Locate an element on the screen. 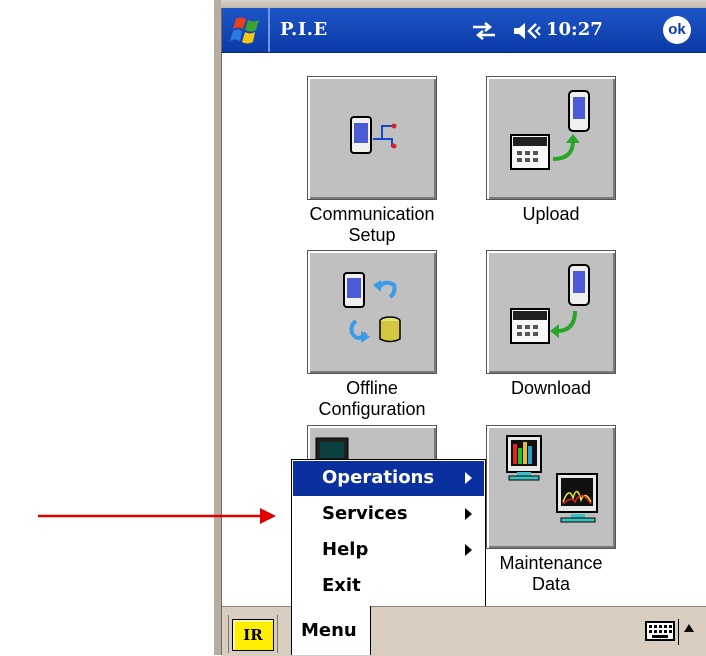 The height and width of the screenshot is (656, 706). ir-button: IR is located at coordinates (253, 635).